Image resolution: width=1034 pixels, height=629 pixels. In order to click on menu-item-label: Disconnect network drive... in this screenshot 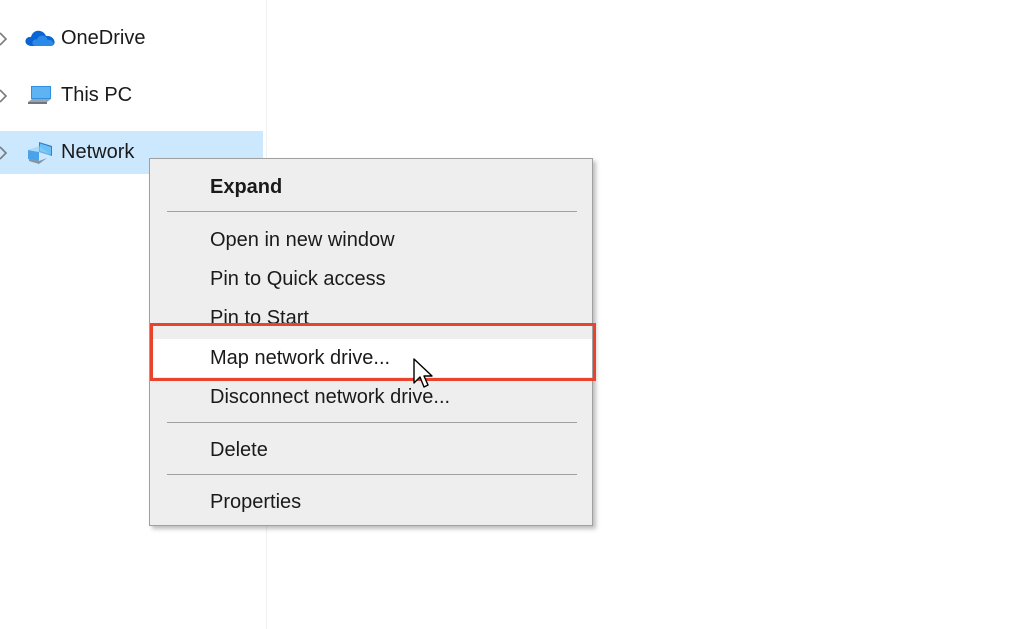, I will do `click(330, 396)`.